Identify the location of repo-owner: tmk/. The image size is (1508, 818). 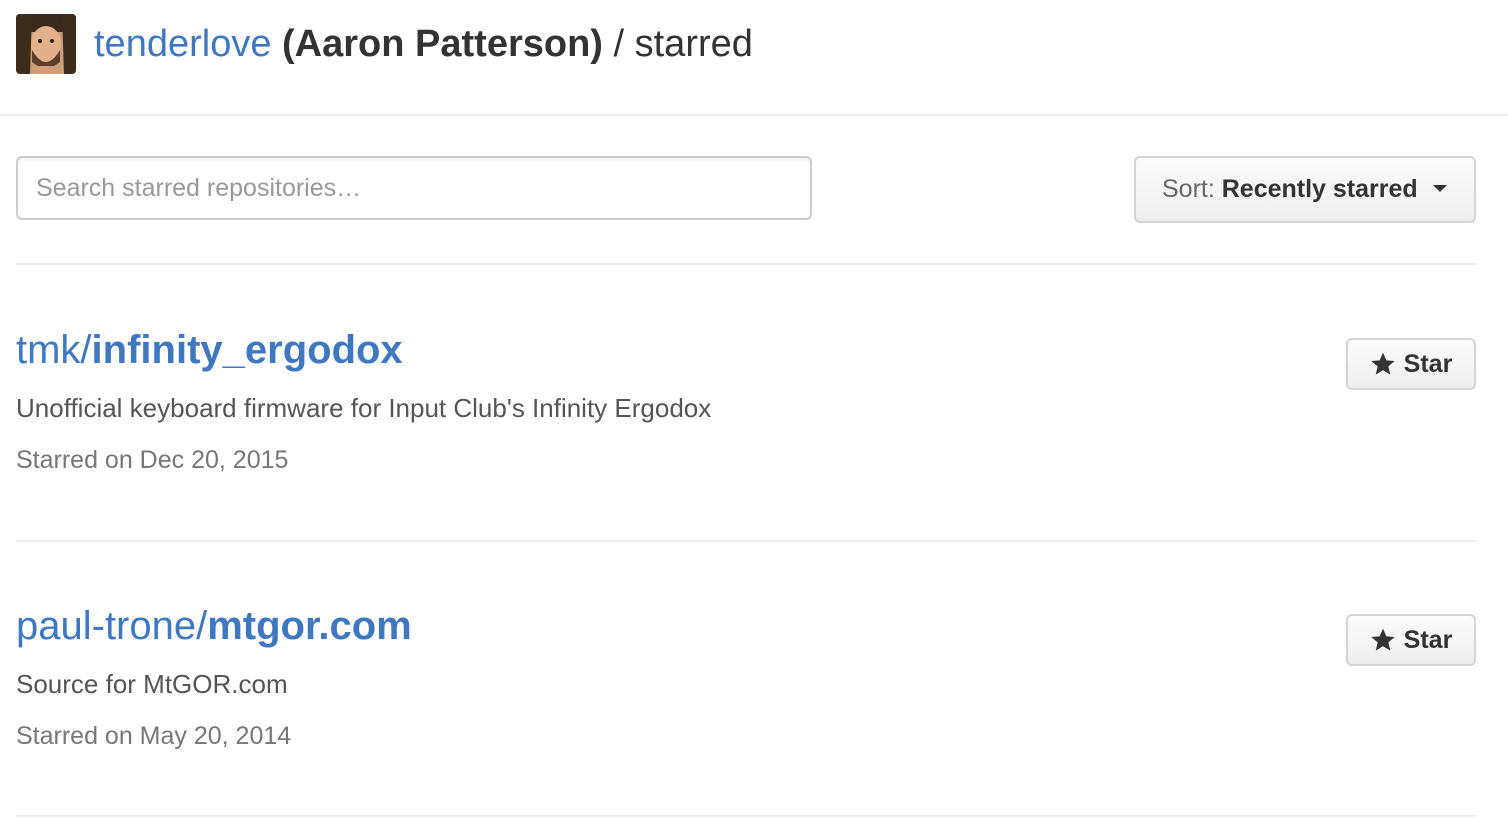
(54, 350).